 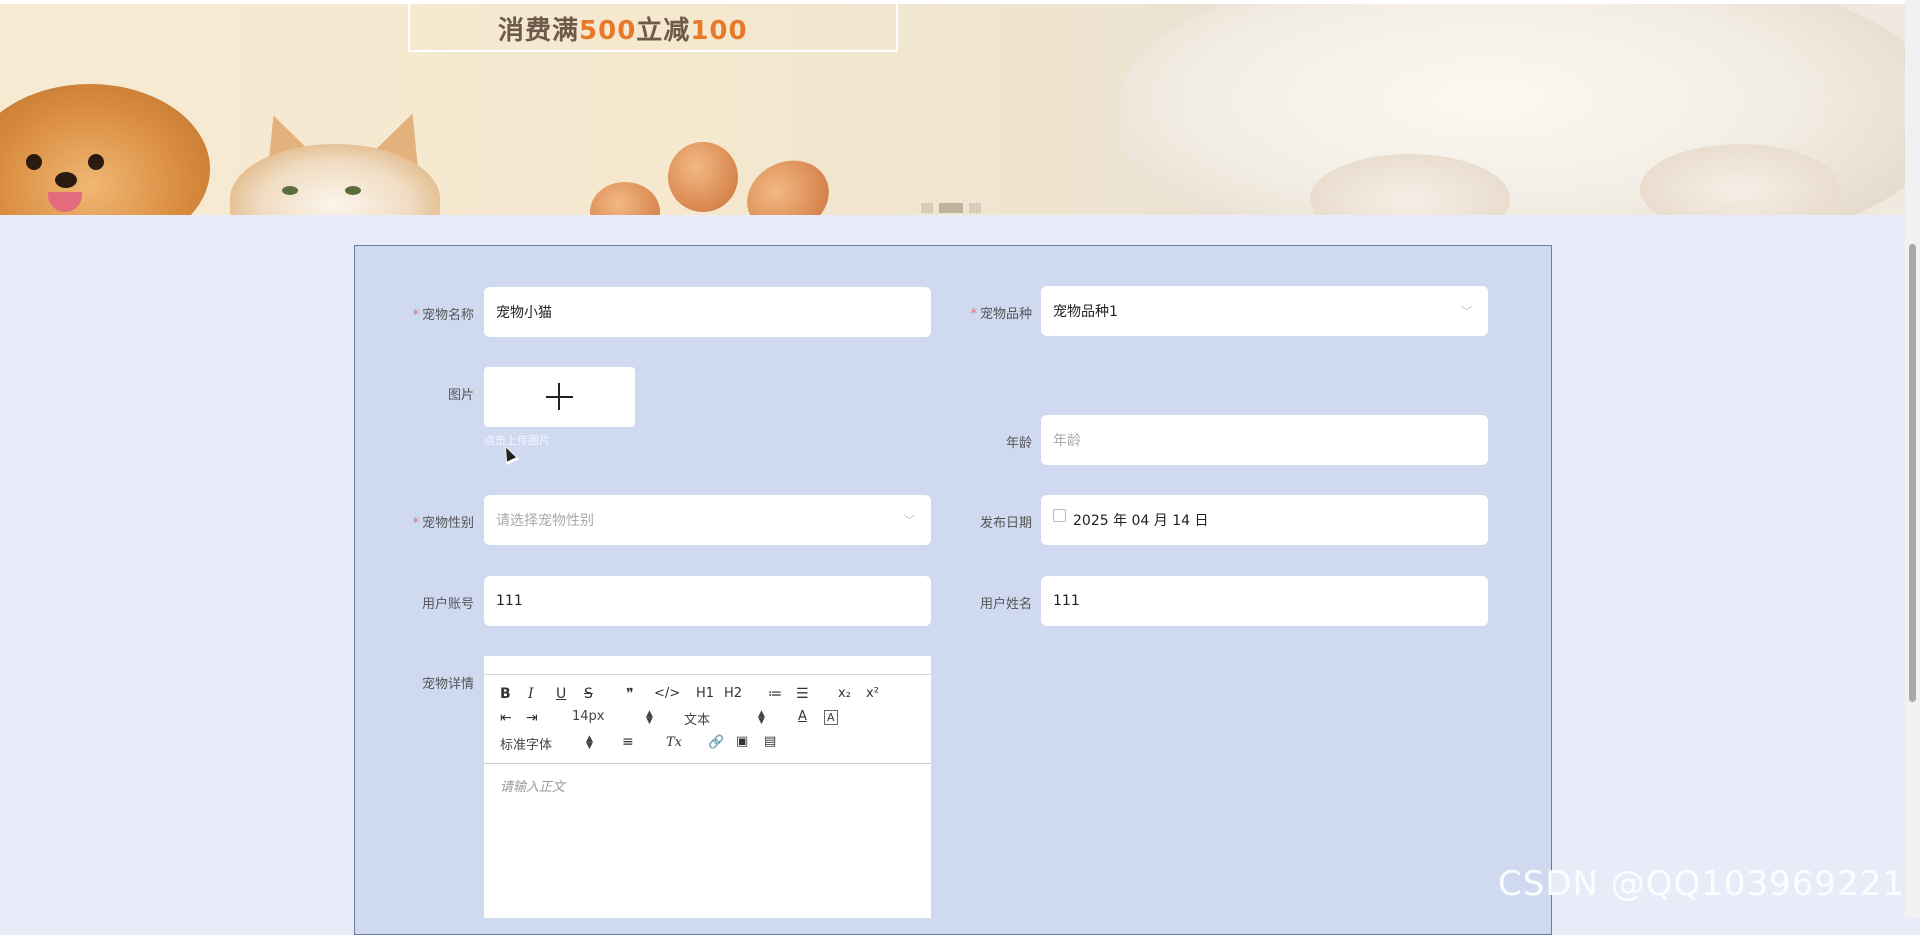 I want to click on plus-icon, so click(x=559, y=396).